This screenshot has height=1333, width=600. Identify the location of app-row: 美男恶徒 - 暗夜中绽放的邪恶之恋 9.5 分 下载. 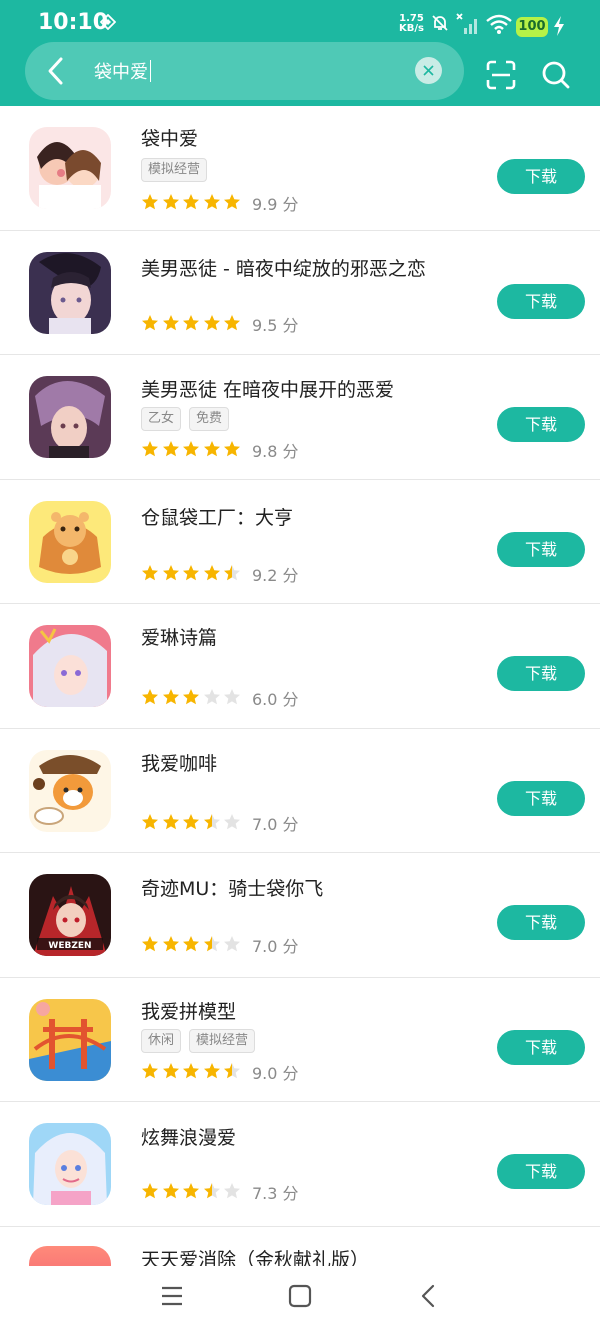
(300, 293).